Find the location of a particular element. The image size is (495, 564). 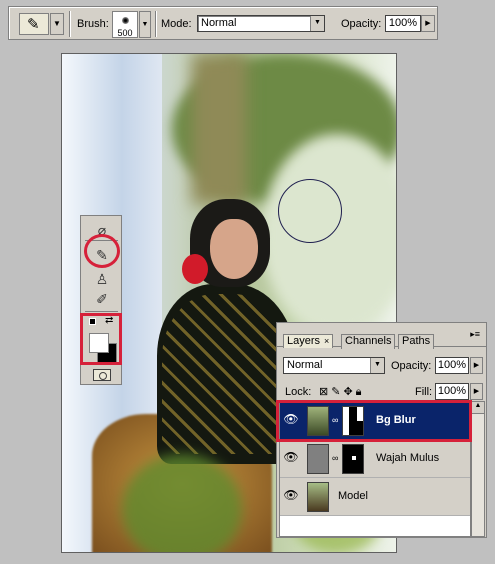

lock-pixels-icon: ✎ is located at coordinates (337, 392).